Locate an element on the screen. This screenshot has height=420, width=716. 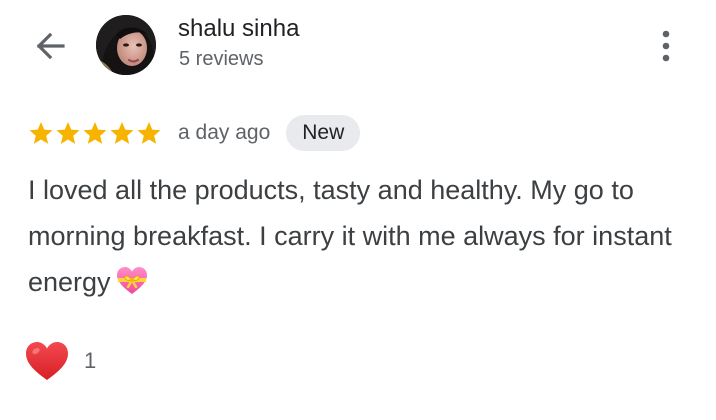
review-meta: a day ago New is located at coordinates (194, 133).